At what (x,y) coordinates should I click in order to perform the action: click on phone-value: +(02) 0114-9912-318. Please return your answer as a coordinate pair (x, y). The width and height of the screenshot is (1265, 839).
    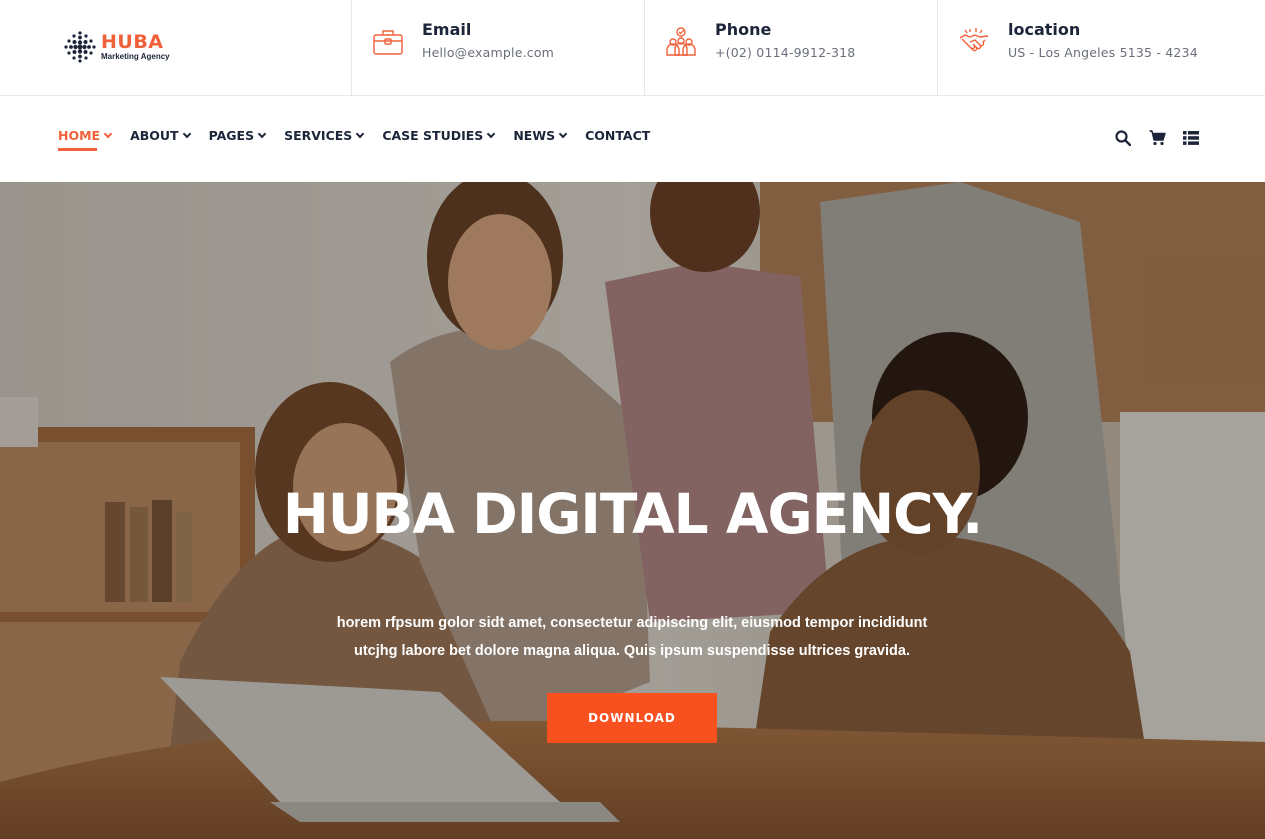
    Looking at the image, I should click on (785, 52).